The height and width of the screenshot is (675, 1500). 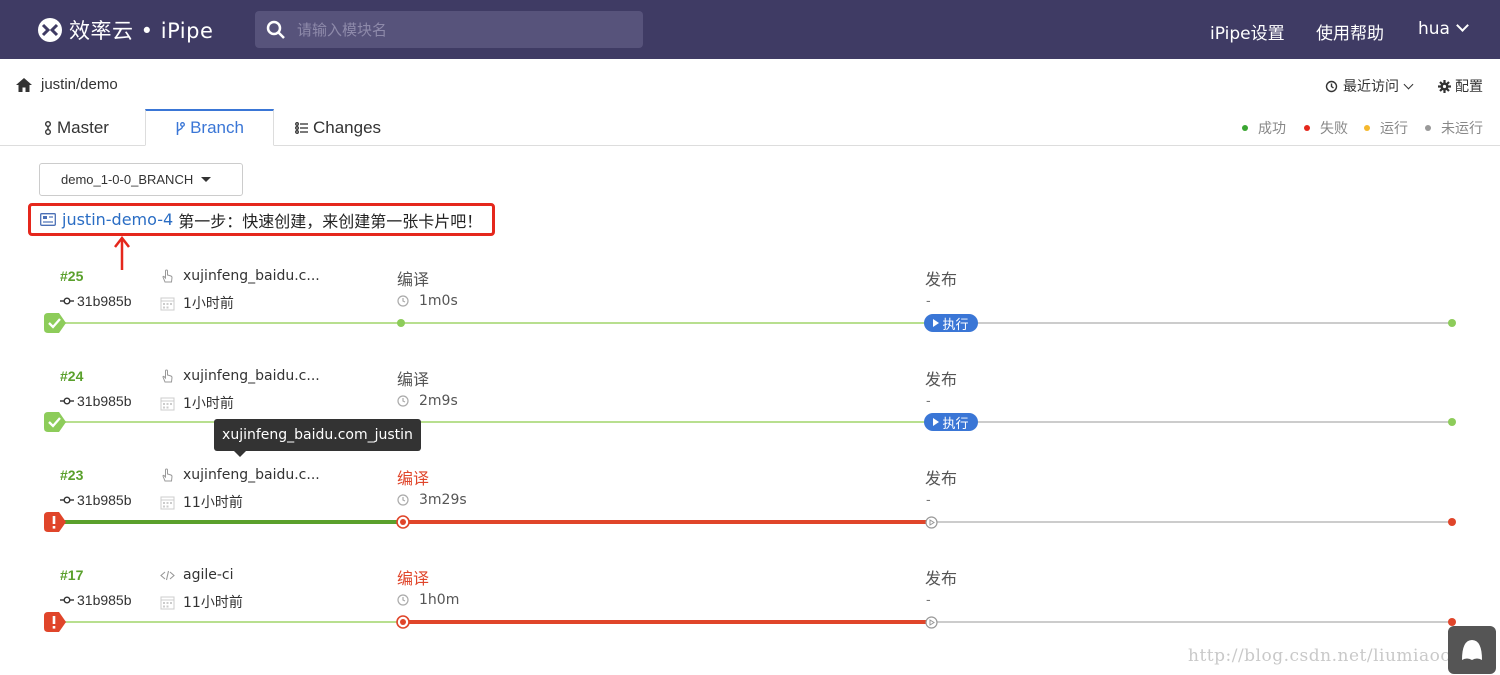 What do you see at coordinates (48, 219) in the screenshot?
I see `card-icon` at bounding box center [48, 219].